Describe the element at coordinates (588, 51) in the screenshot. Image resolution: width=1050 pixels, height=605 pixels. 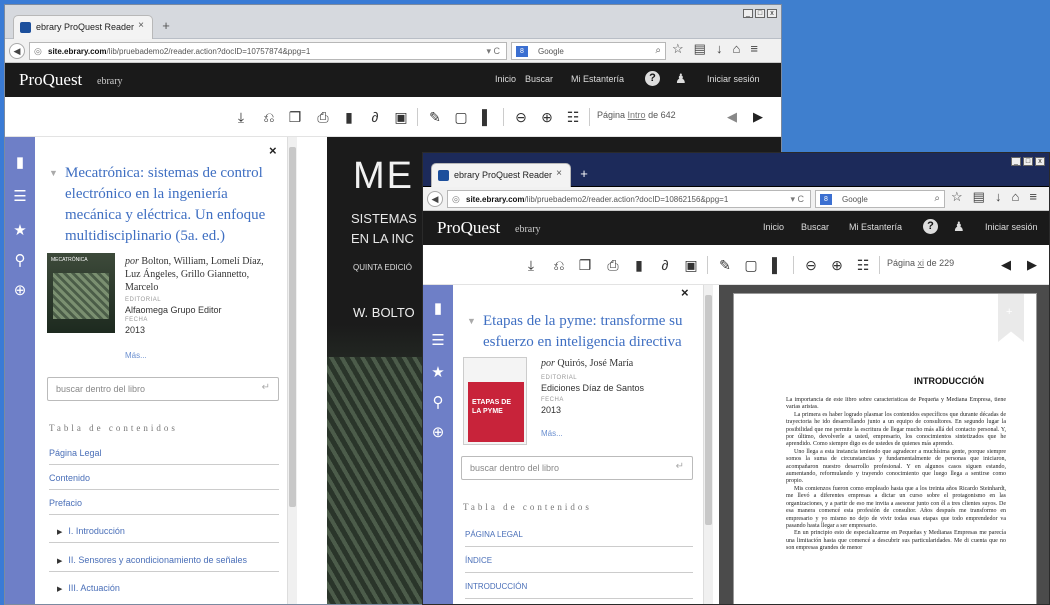
I see `back-search-field: 8 Google ⌕` at that location.